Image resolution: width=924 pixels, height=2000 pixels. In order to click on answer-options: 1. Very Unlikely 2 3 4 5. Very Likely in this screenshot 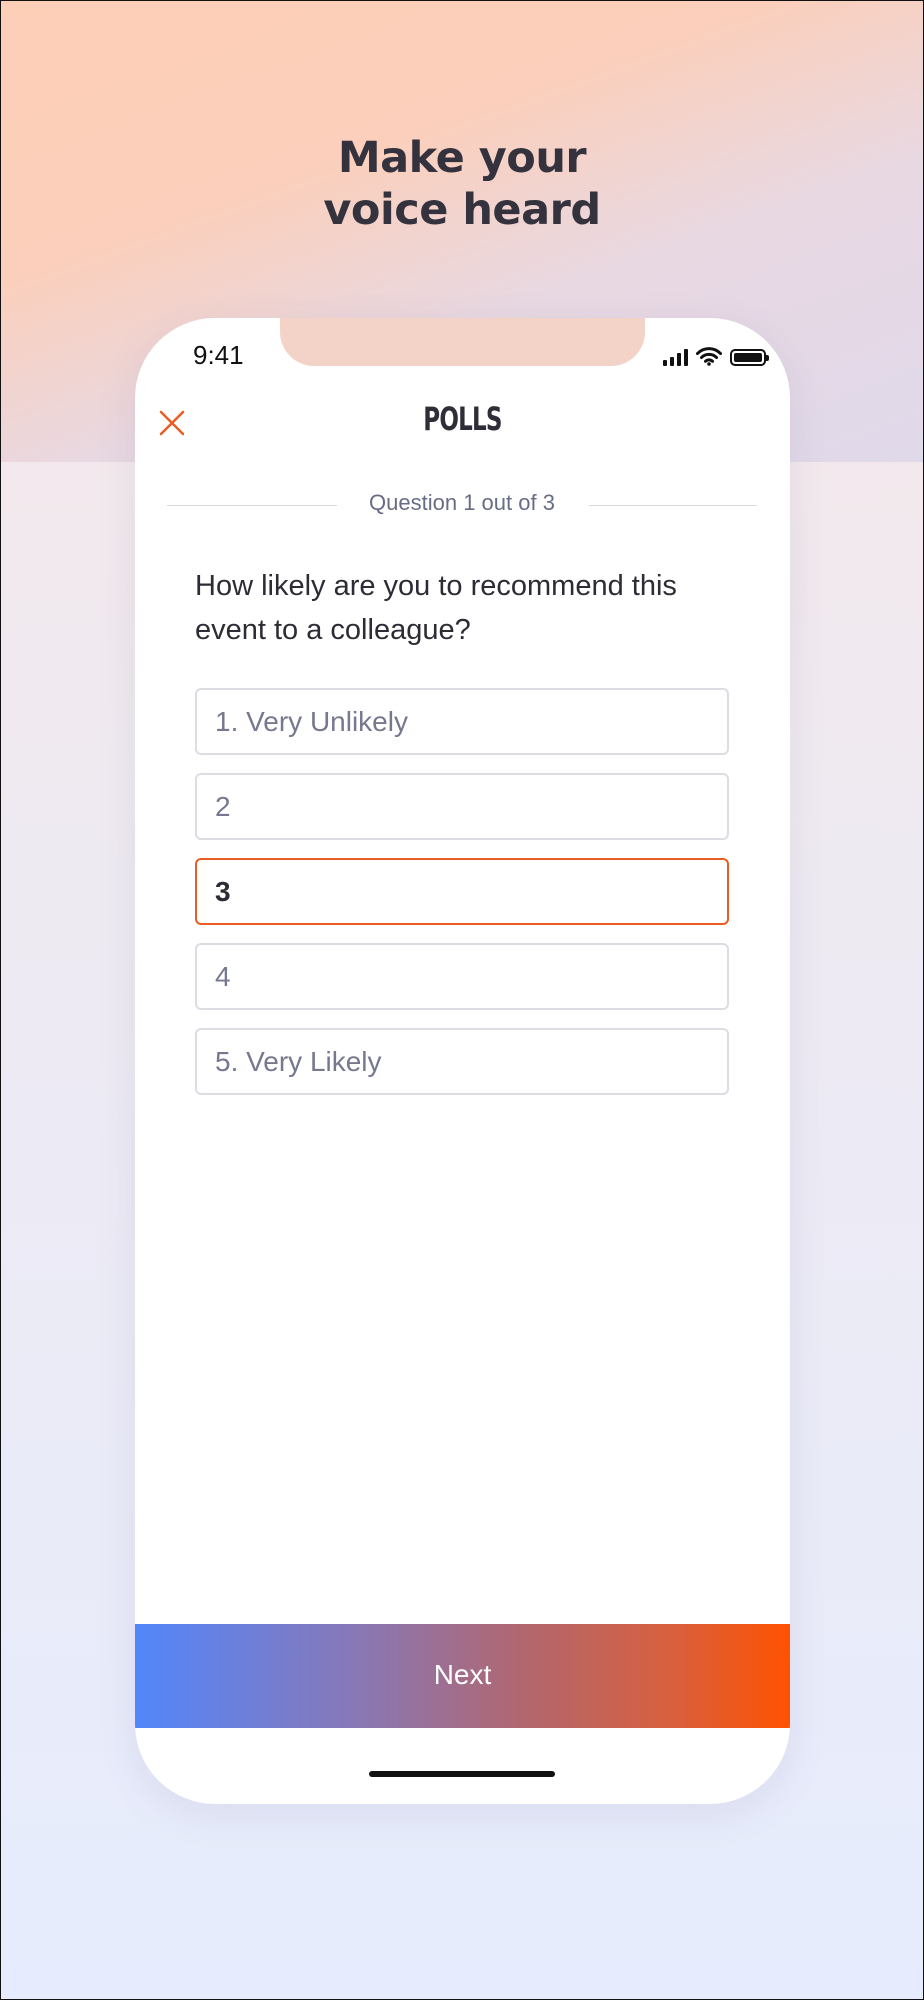, I will do `click(462, 900)`.